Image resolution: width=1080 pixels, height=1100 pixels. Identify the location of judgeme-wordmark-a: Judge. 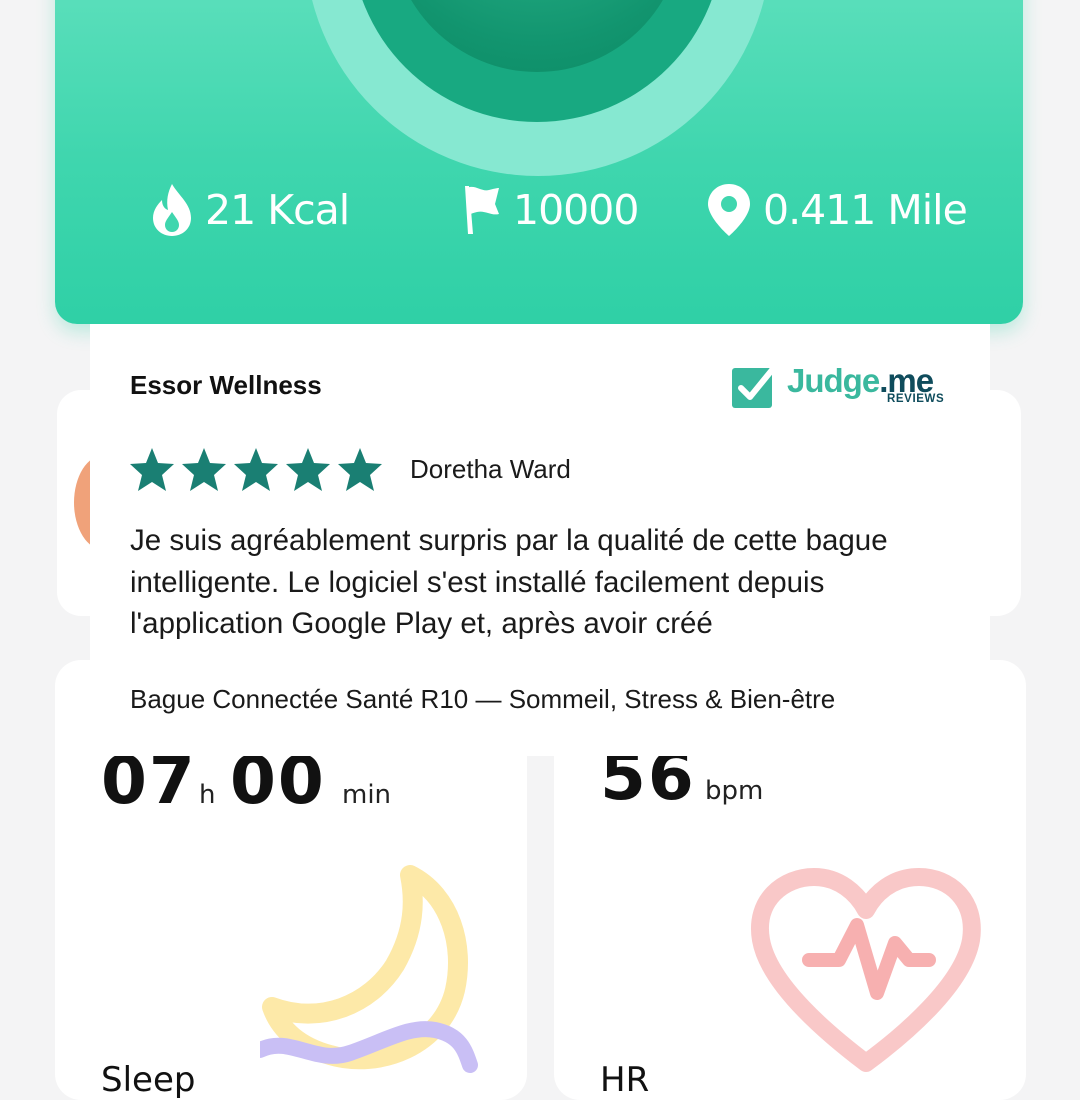
(833, 380).